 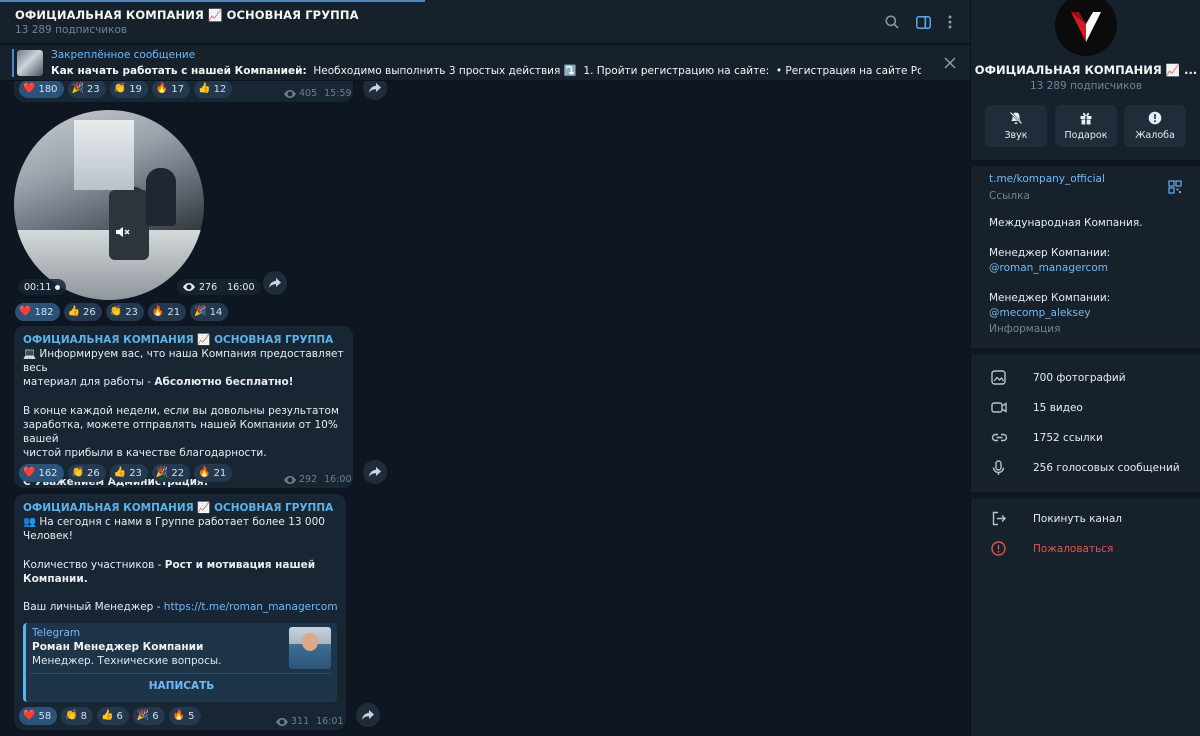 What do you see at coordinates (338, 93) in the screenshot?
I see `message-time: 15:59` at bounding box center [338, 93].